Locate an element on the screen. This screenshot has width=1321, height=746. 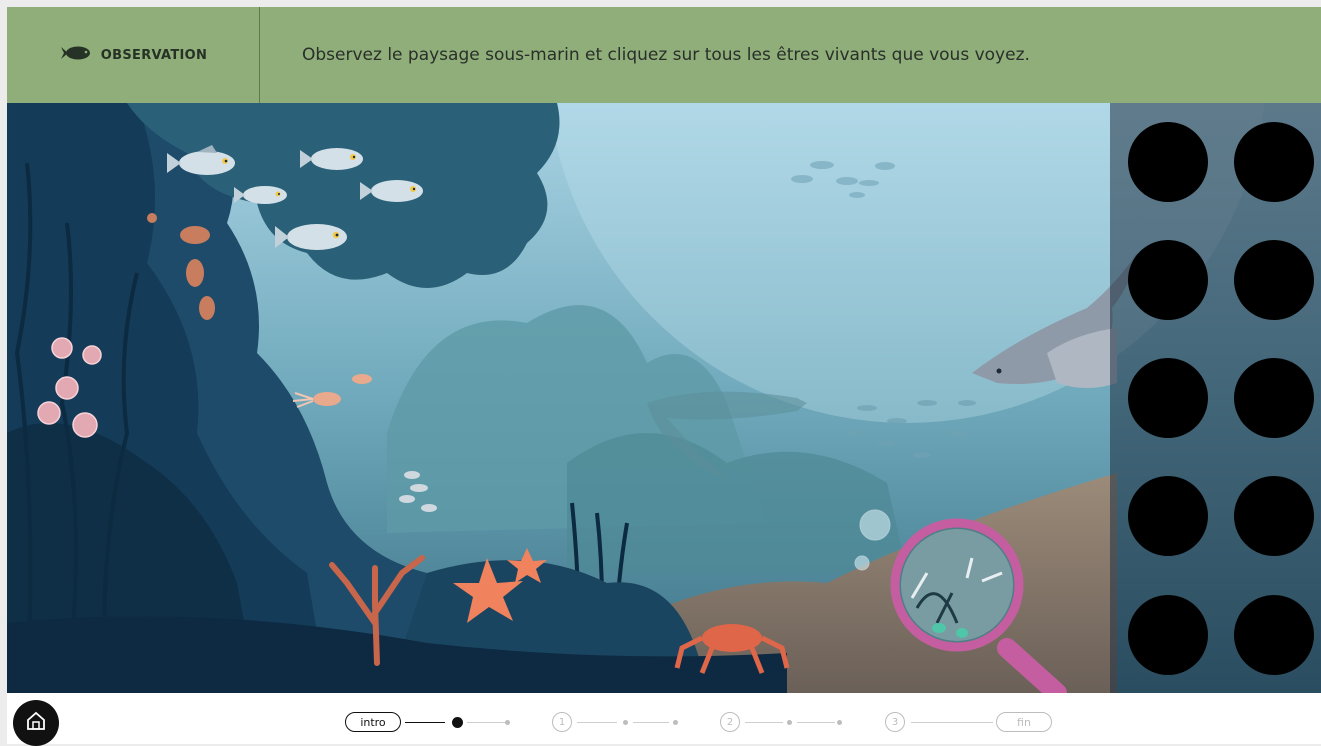
step-intro: intro is located at coordinates (373, 722).